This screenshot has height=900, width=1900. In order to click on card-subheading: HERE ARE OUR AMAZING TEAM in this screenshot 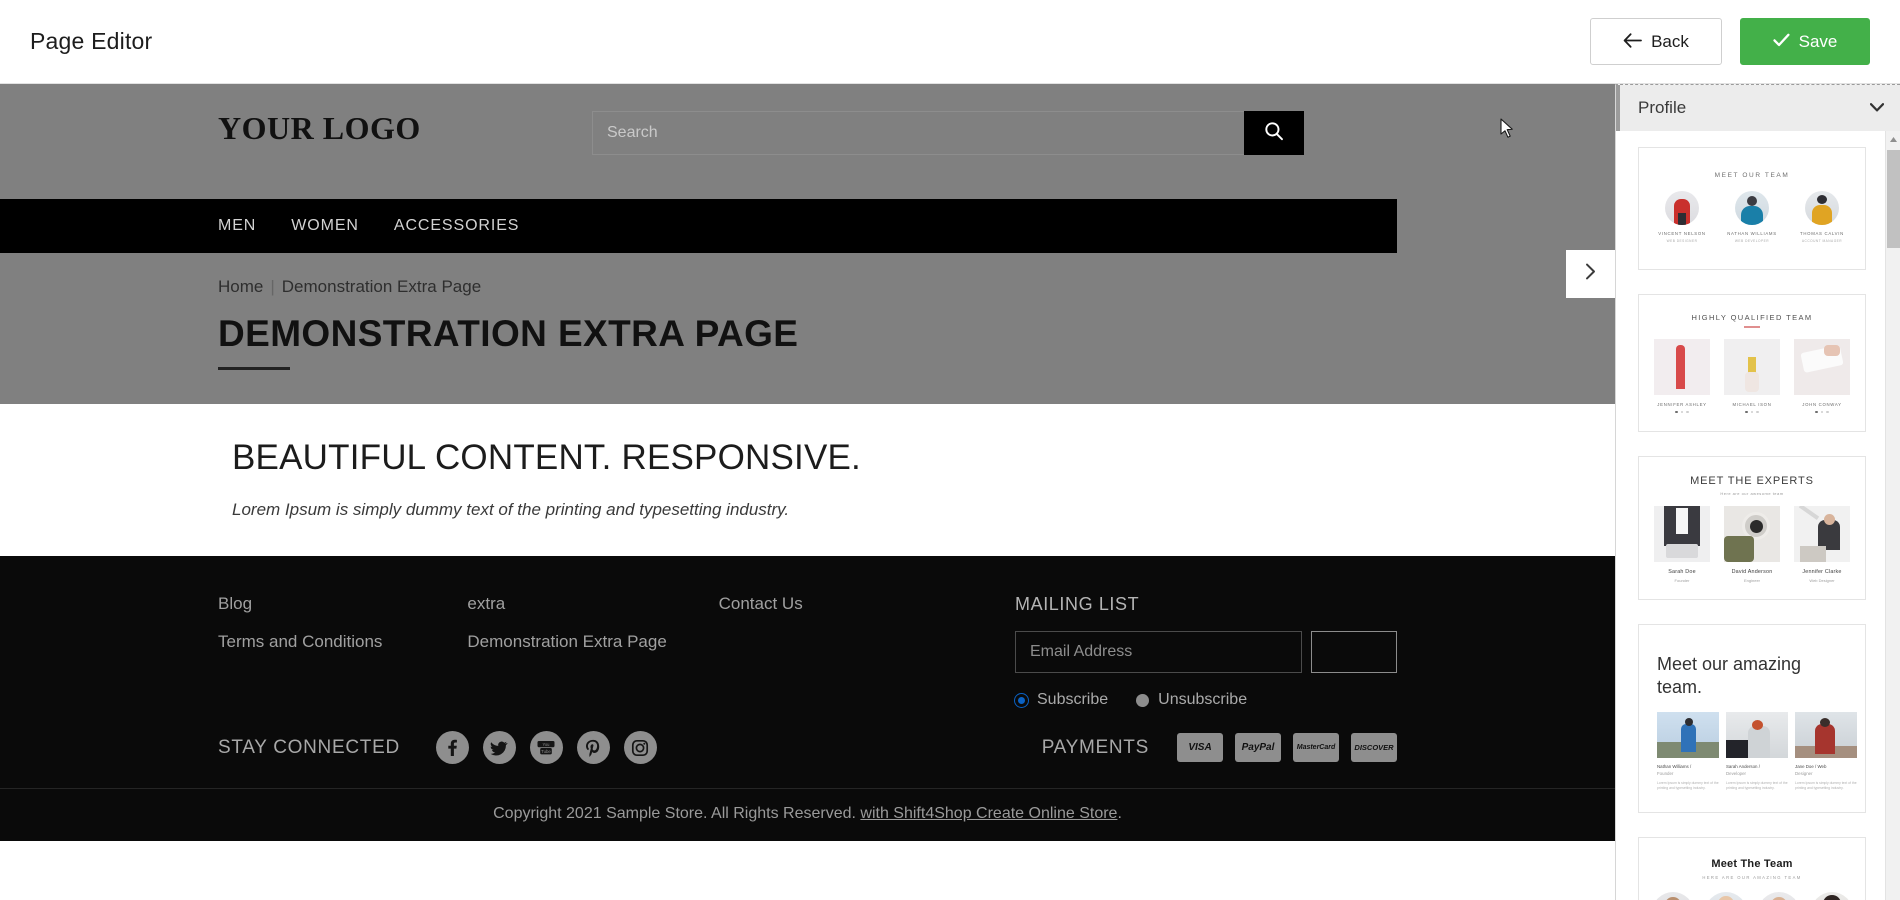, I will do `click(1752, 878)`.